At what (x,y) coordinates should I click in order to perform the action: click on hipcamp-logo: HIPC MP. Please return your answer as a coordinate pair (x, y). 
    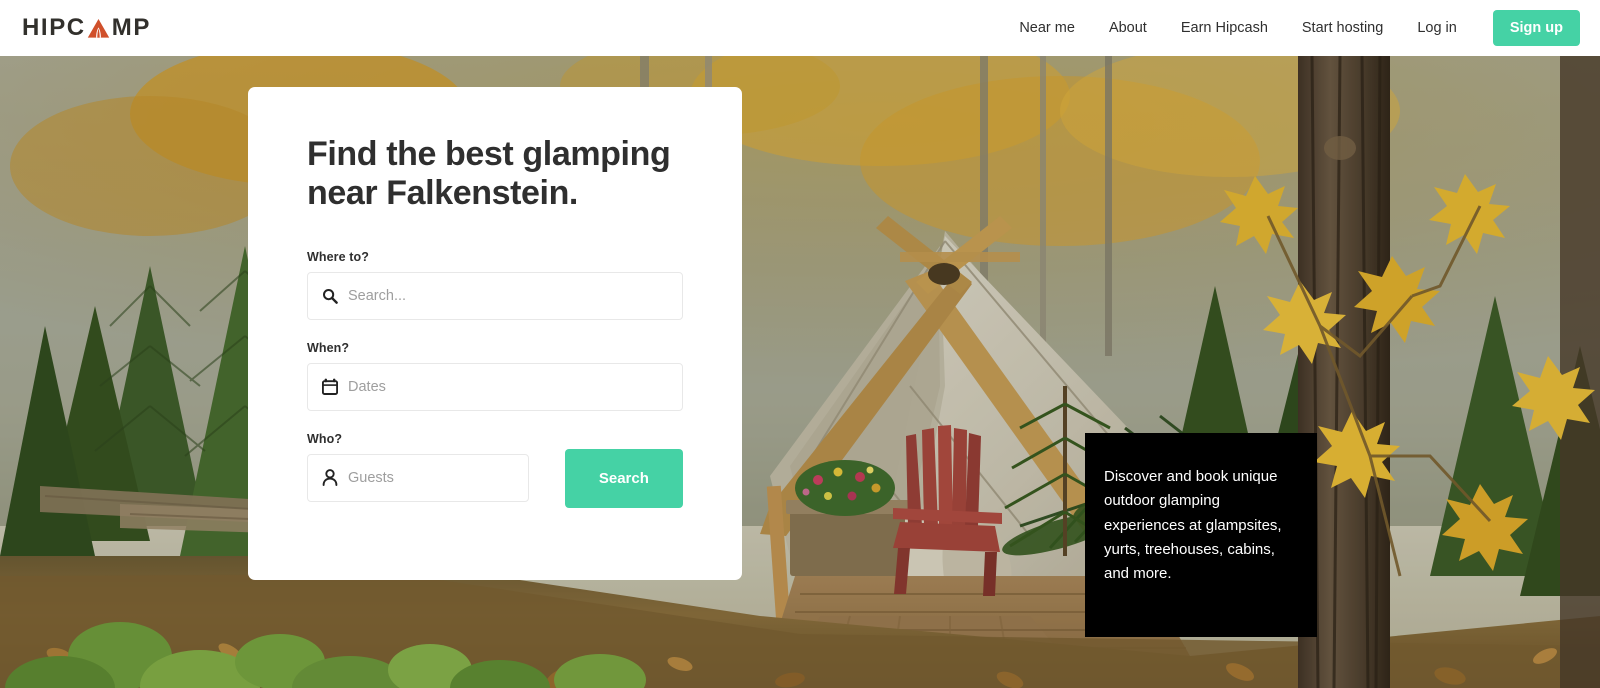
    Looking at the image, I should click on (86, 28).